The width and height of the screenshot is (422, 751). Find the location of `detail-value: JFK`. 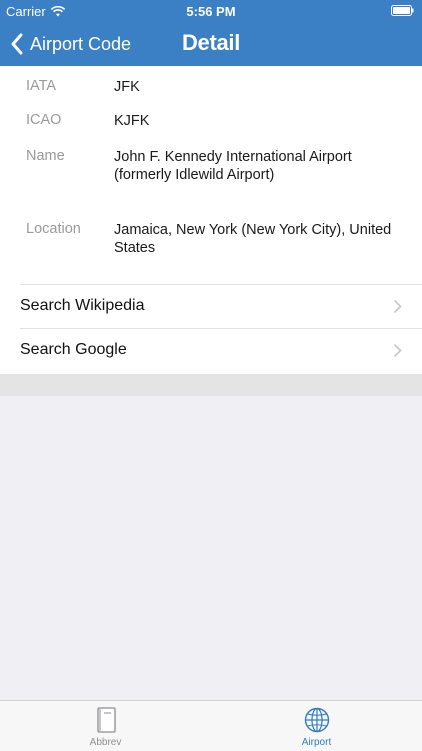

detail-value: JFK is located at coordinates (127, 87).